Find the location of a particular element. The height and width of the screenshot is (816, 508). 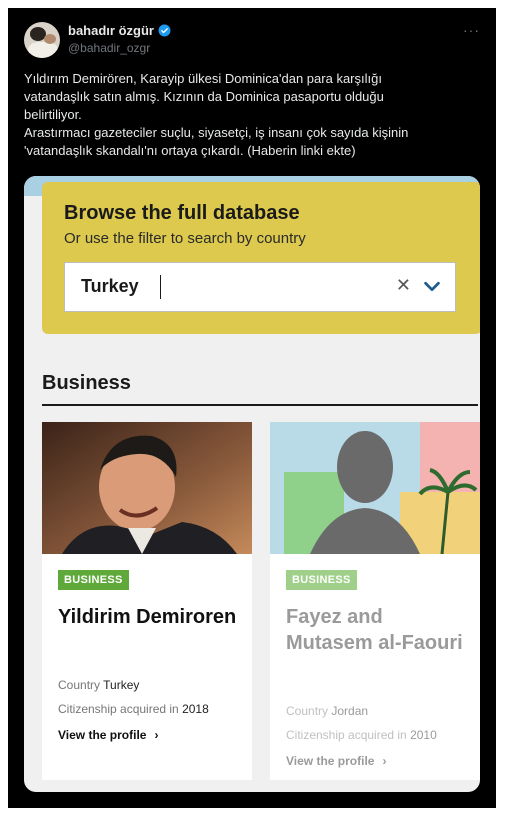

author-handle: @bahadir_ozgr is located at coordinates (109, 48).